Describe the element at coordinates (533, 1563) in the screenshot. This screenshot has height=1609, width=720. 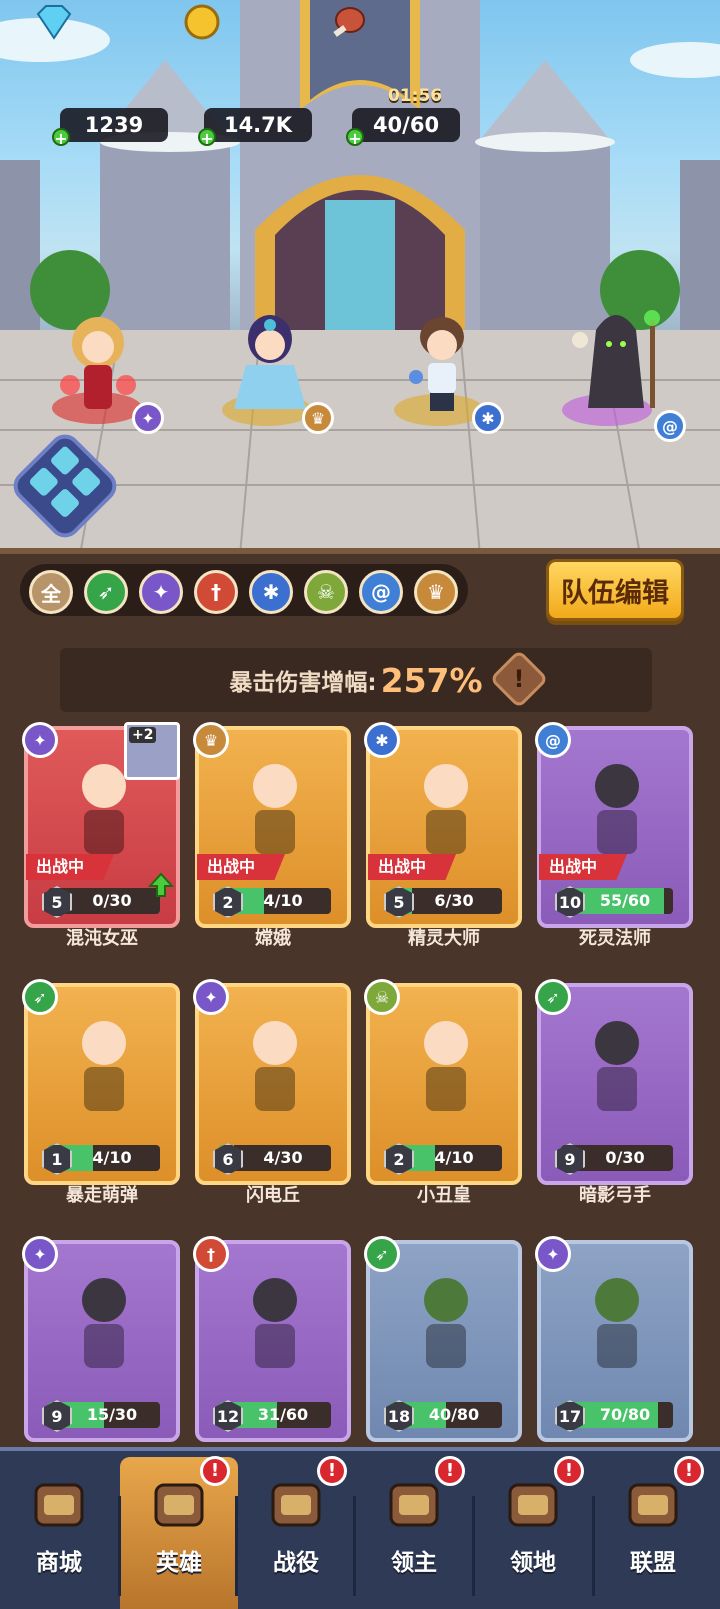
I see `nav-label: 领地` at that location.